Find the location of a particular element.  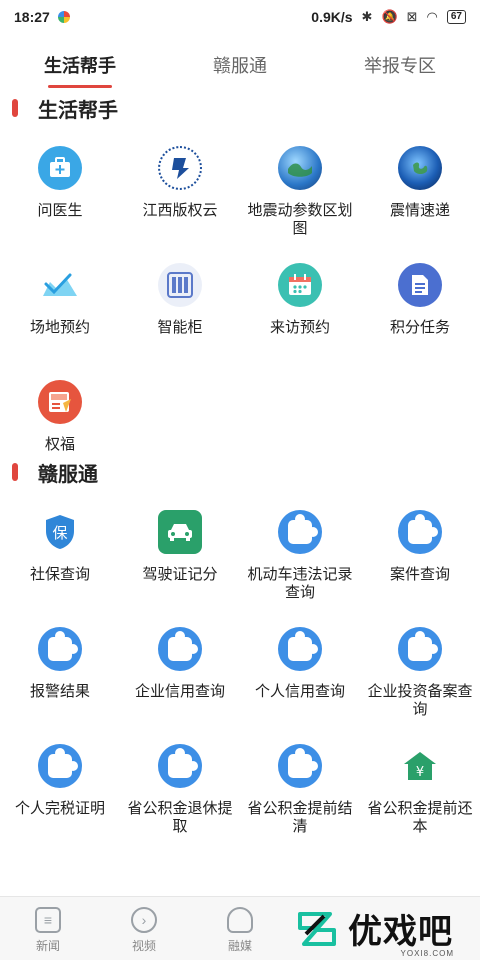

status-right: 0.9K/s ✱ 🔕 ⊠ ◠ 67 is located at coordinates (388, 17).